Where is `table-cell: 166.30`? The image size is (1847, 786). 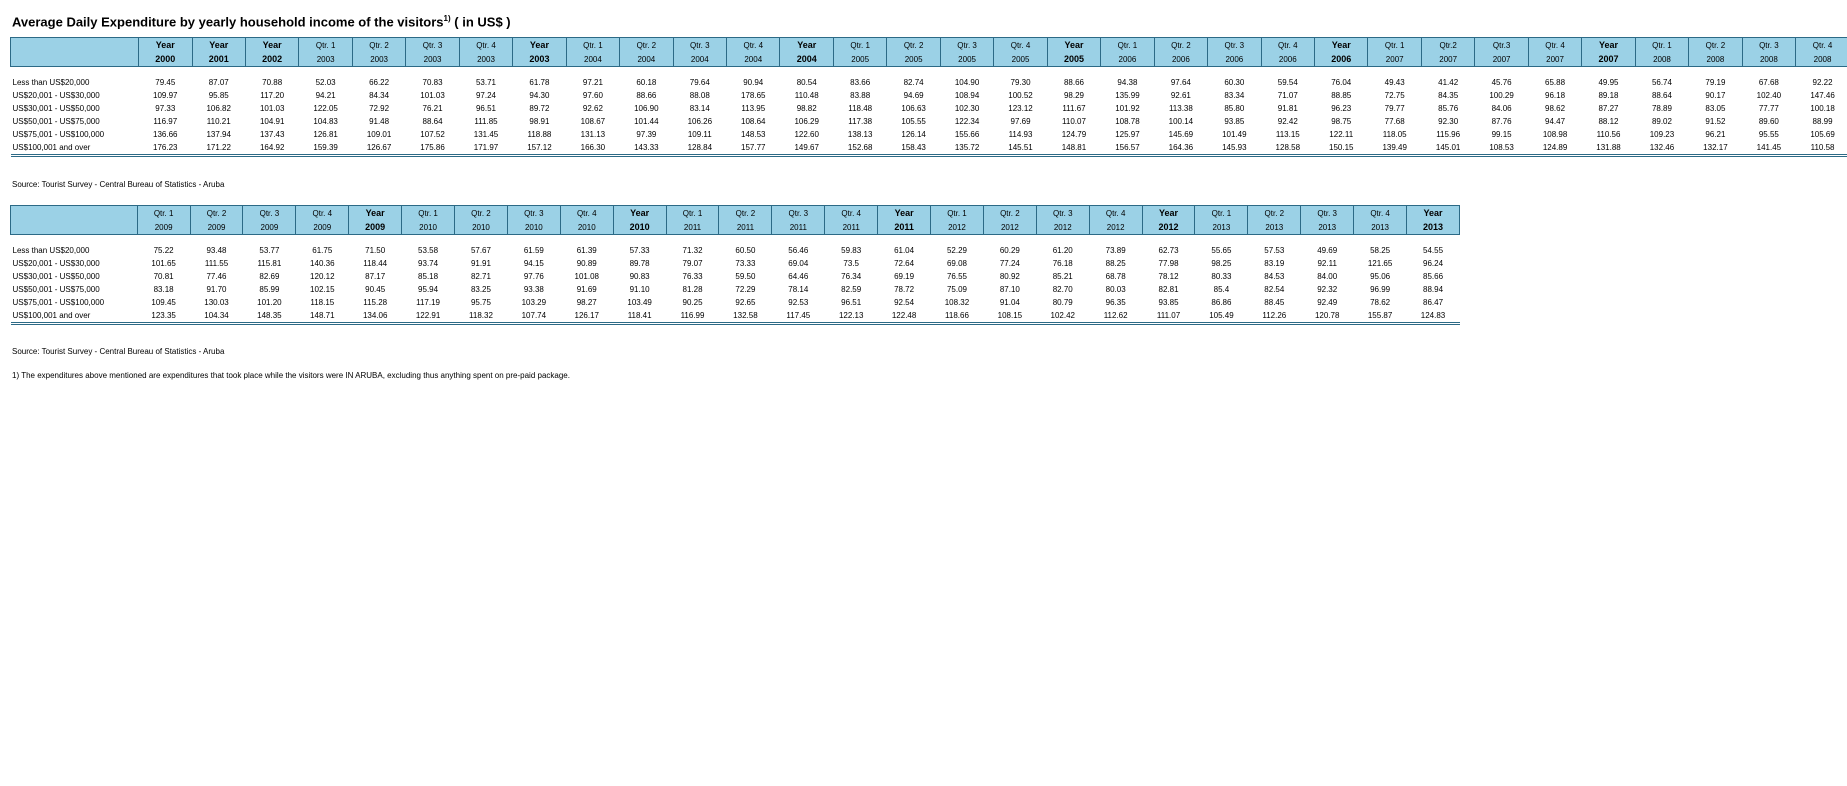
table-cell: 166.30 is located at coordinates (593, 149).